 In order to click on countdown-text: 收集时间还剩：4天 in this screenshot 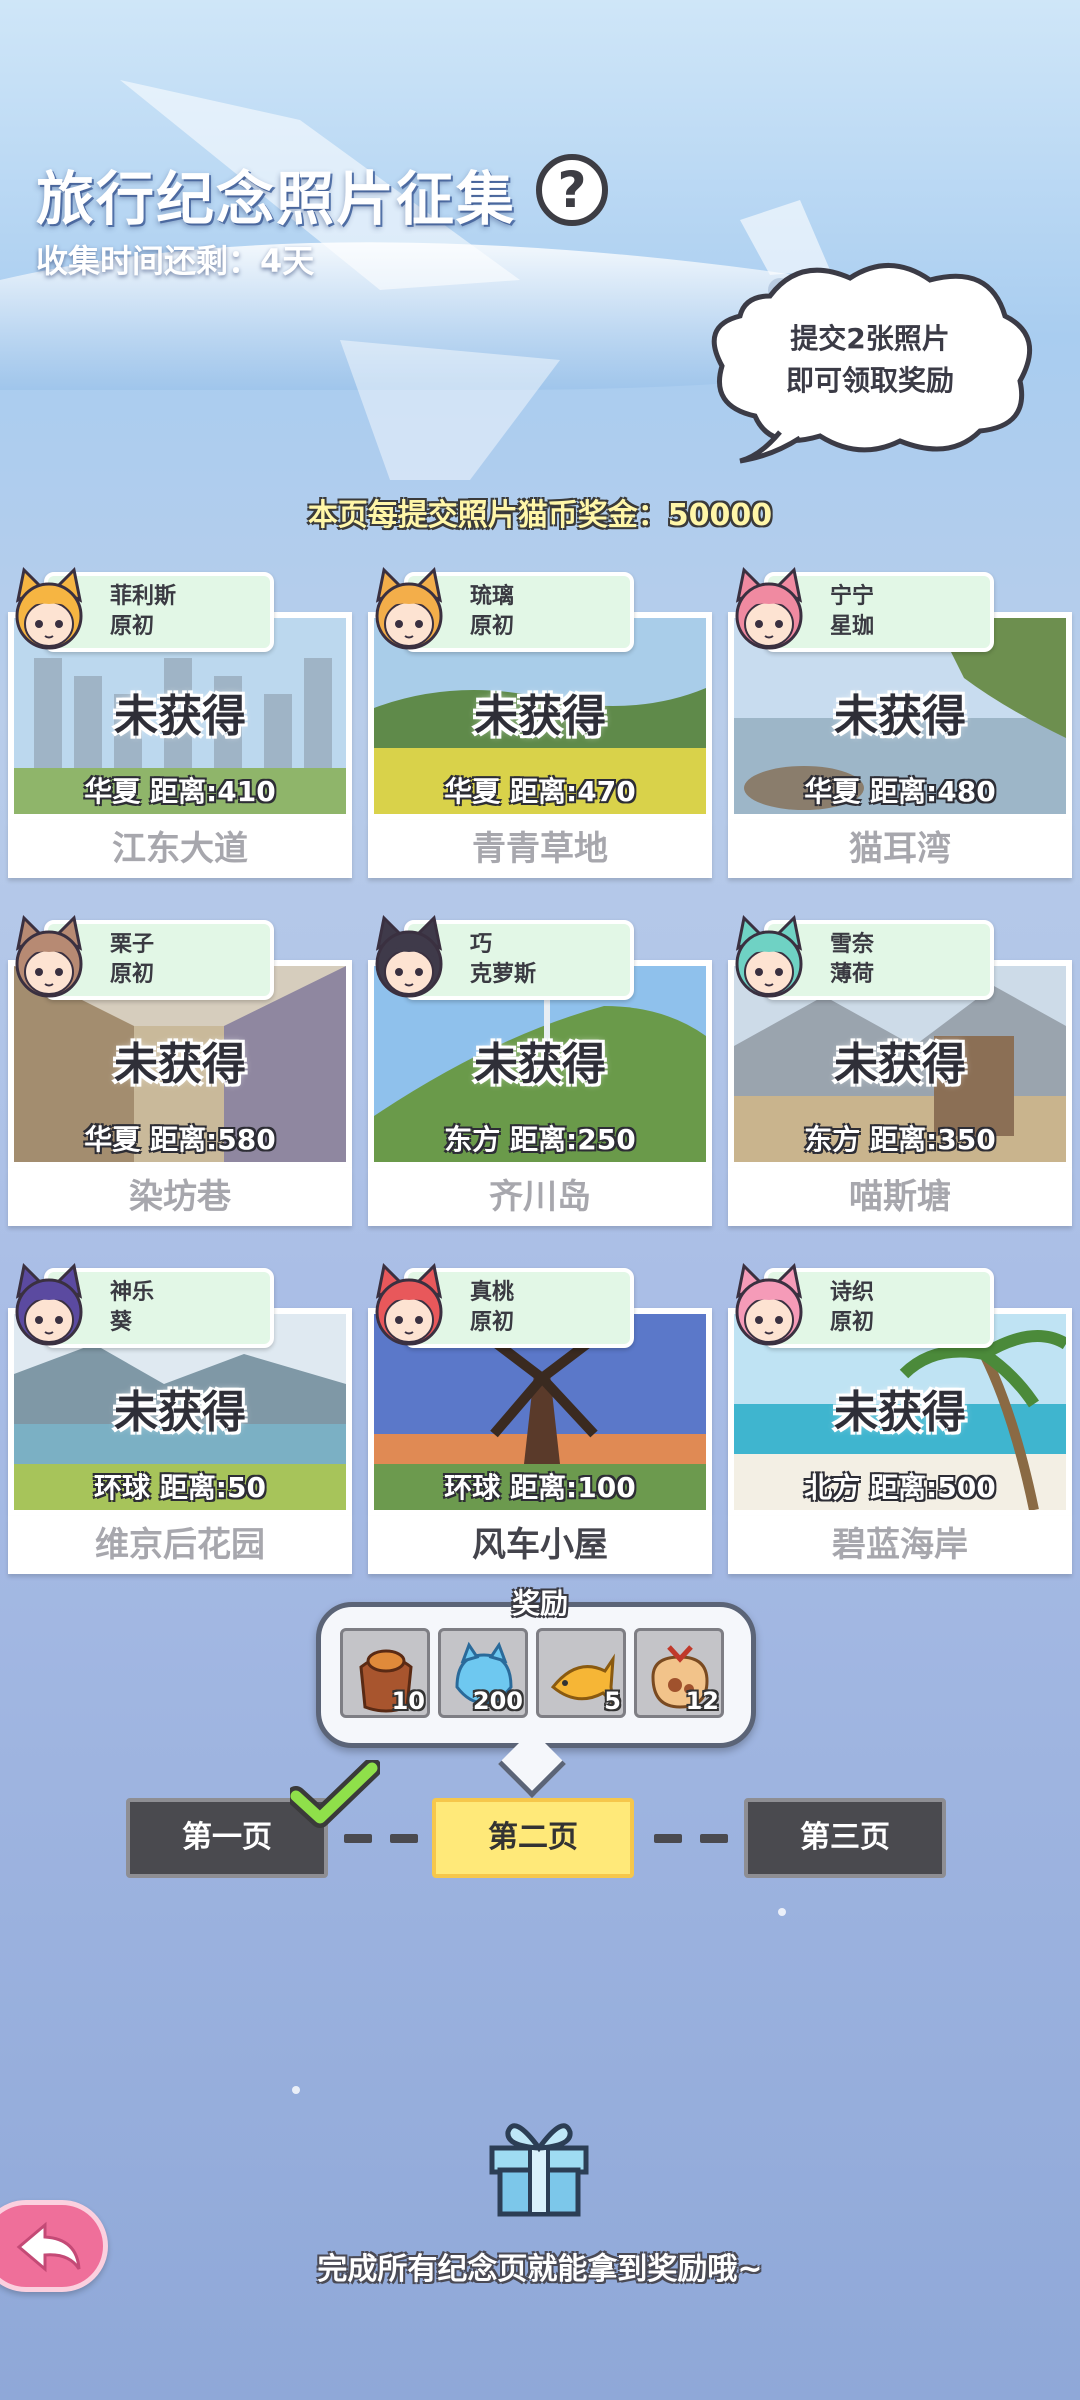, I will do `click(175, 261)`.